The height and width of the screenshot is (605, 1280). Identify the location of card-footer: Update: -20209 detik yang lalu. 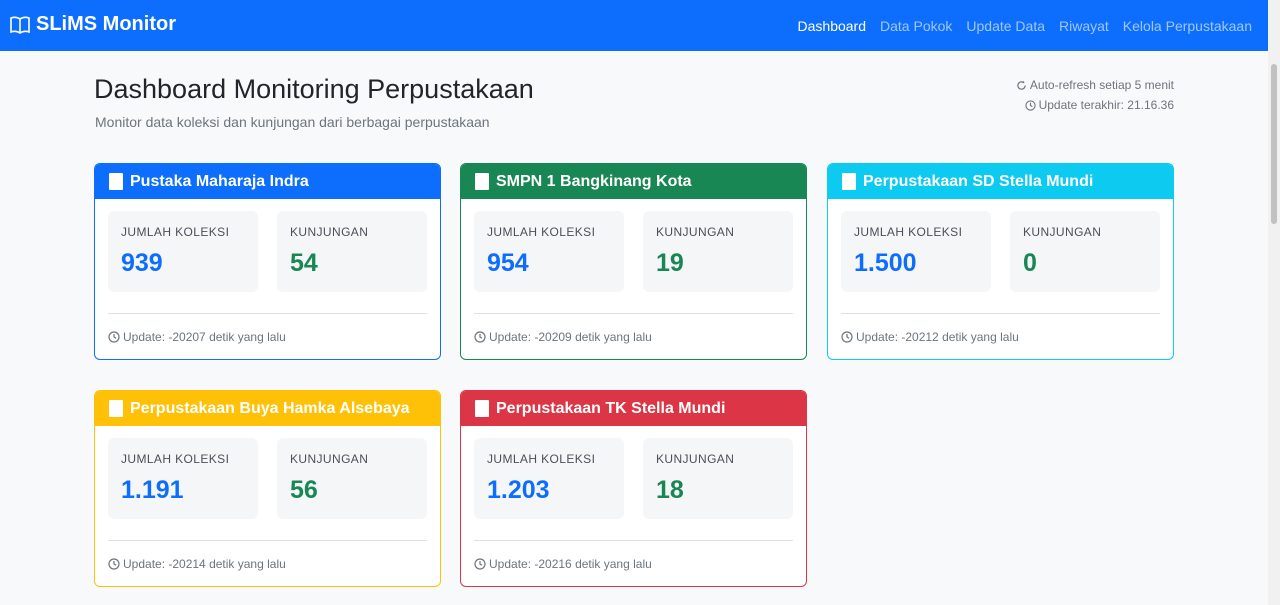
(563, 337).